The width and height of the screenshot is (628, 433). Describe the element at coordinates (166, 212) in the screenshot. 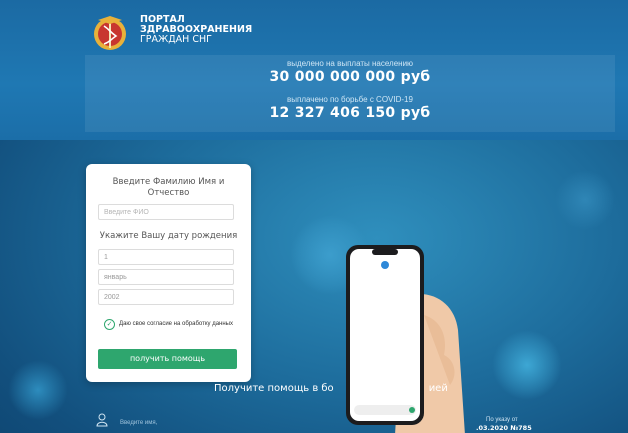

I see `full-name-input: Введите ФИО` at that location.